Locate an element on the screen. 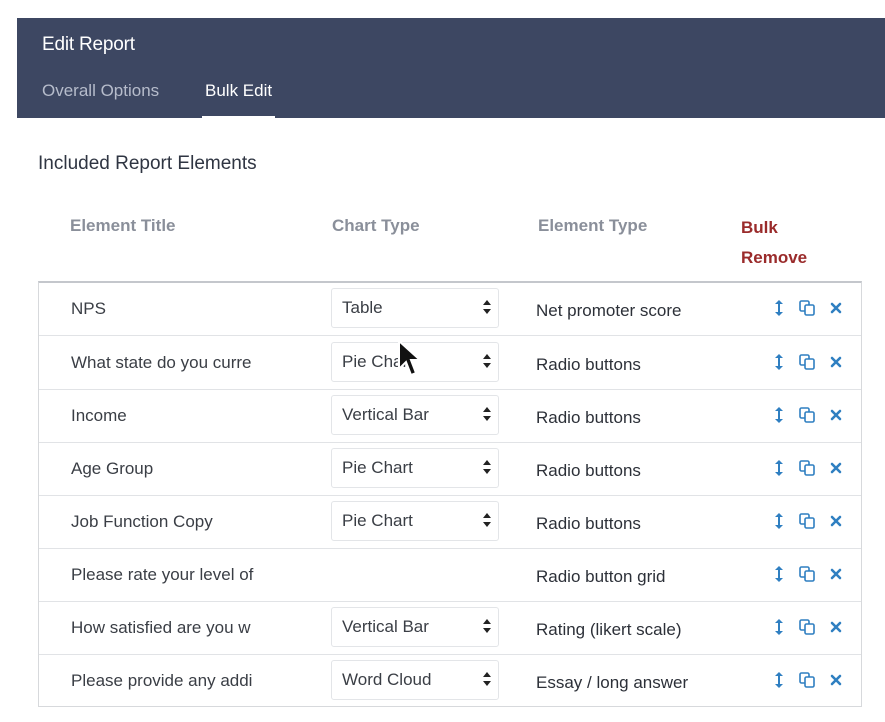 The image size is (885, 722). column-header-chart-type: Chart Type is located at coordinates (376, 225).